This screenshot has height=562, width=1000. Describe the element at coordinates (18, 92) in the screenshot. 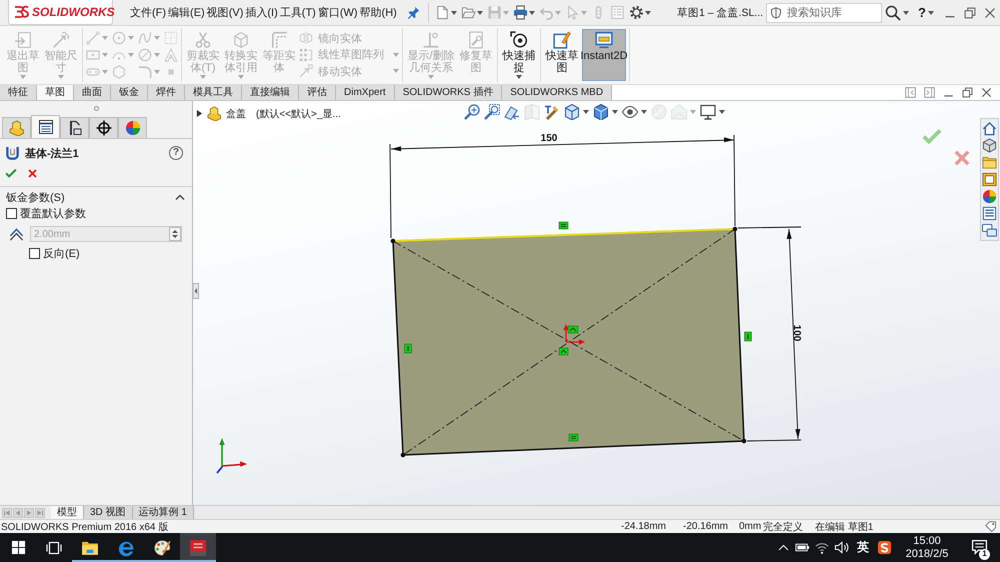

I see `command-tab: 特征` at that location.